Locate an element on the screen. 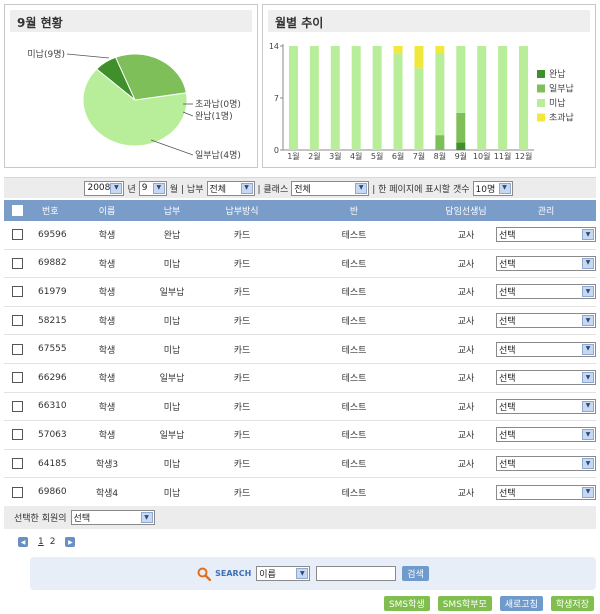  bar-segment-overpaid is located at coordinates (398, 50).